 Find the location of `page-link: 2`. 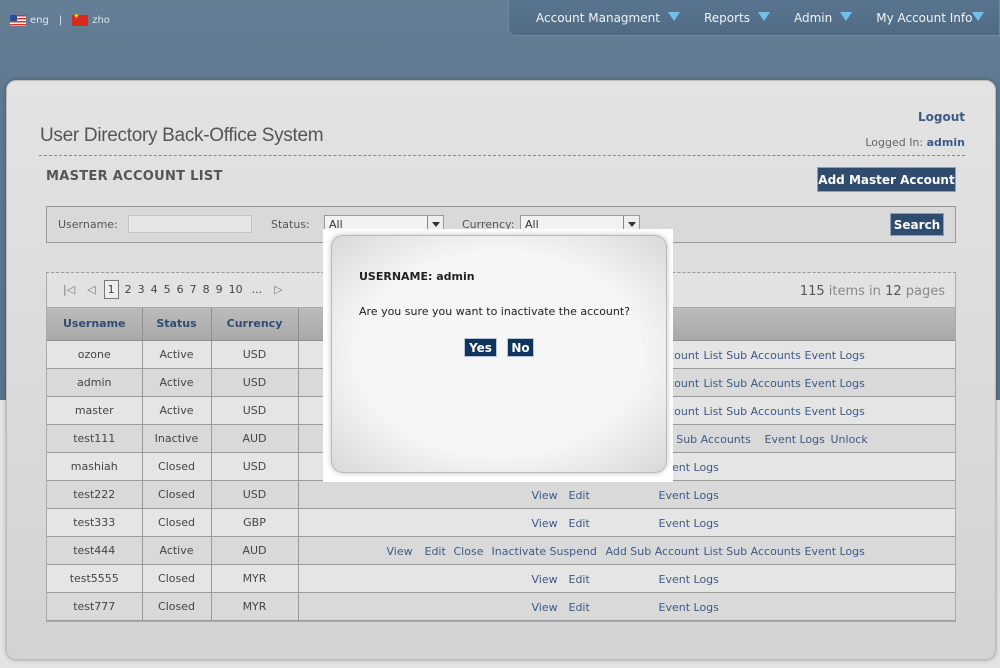

page-link: 2 is located at coordinates (128, 289).